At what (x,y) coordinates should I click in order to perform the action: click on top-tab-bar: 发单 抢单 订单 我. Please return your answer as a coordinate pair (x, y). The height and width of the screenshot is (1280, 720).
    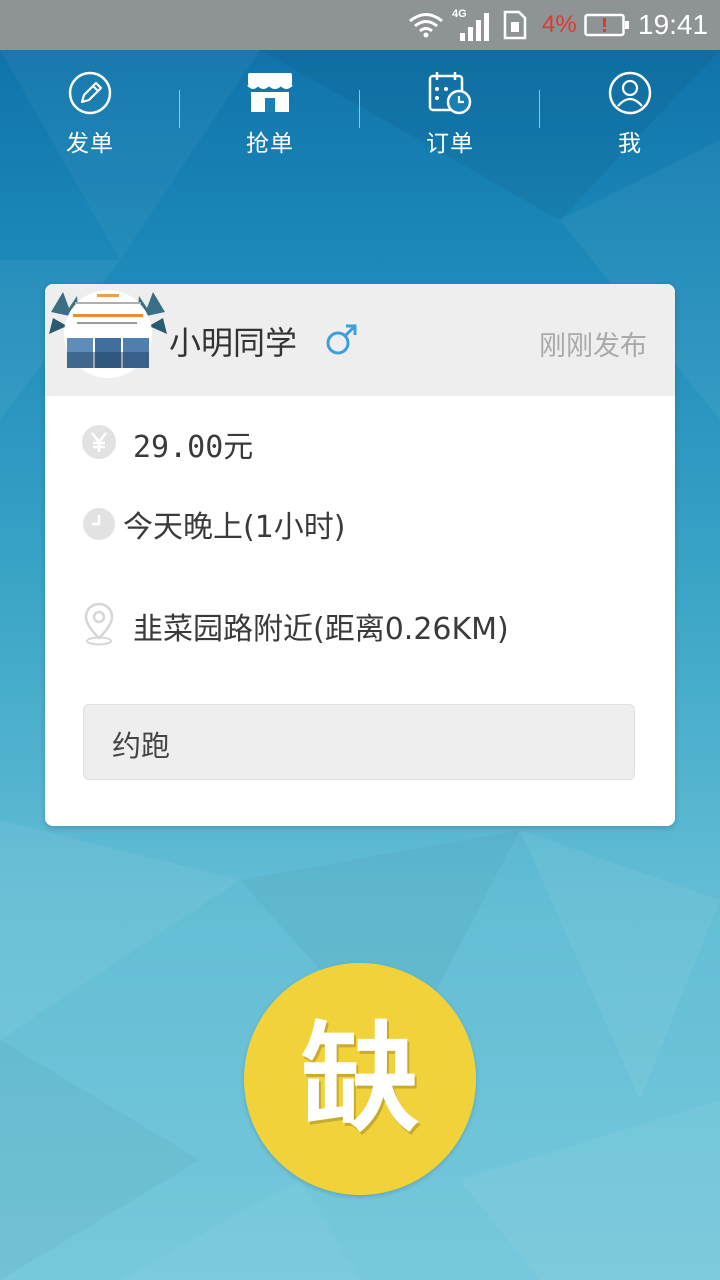
    Looking at the image, I should click on (360, 109).